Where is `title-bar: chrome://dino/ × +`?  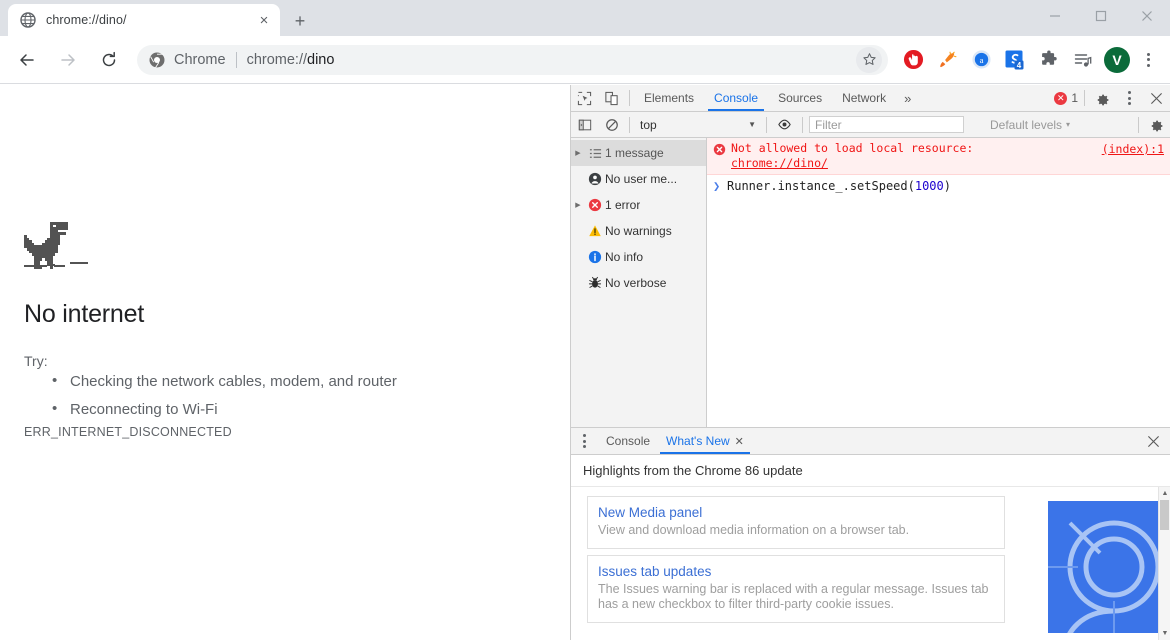
title-bar: chrome://dino/ × + is located at coordinates (585, 18).